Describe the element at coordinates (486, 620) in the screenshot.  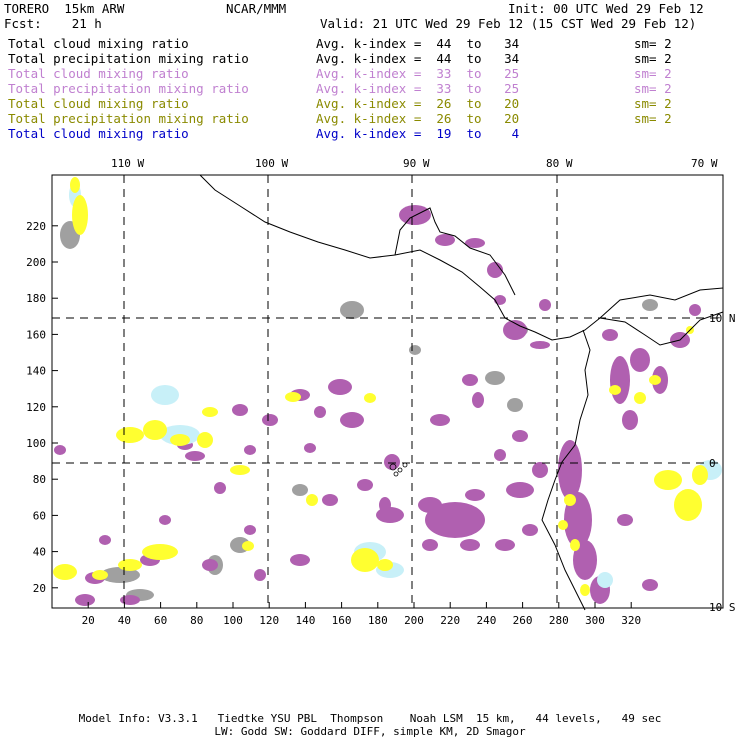
I see `x-tick-label: 240` at that location.